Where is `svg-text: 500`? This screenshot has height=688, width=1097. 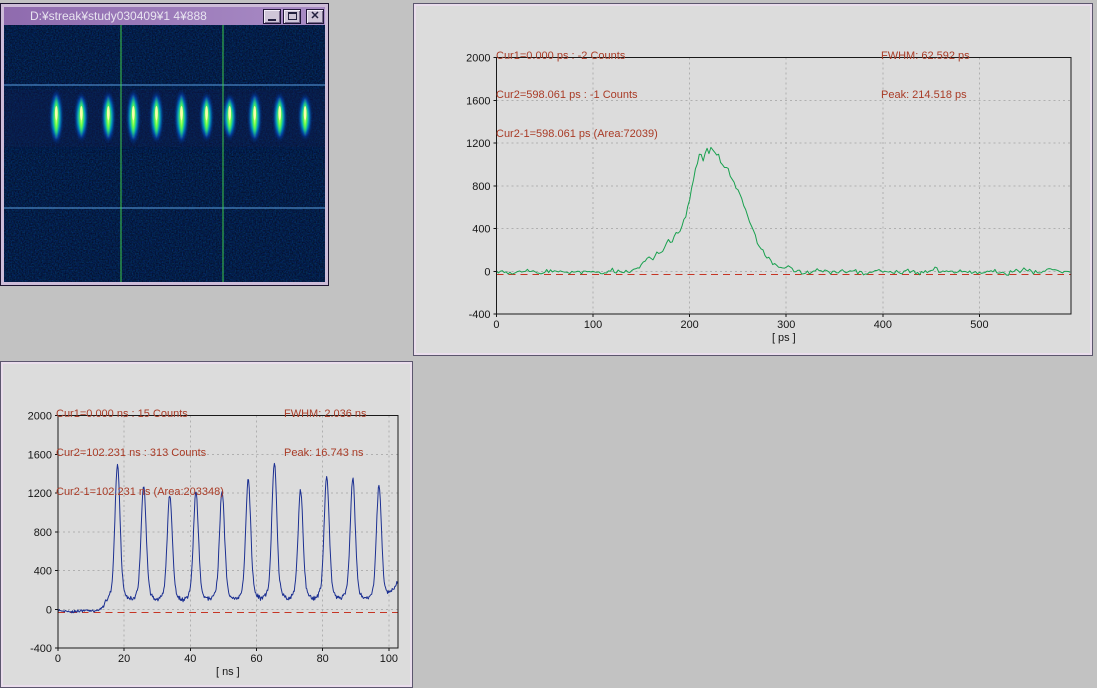
svg-text: 500 is located at coordinates (979, 325).